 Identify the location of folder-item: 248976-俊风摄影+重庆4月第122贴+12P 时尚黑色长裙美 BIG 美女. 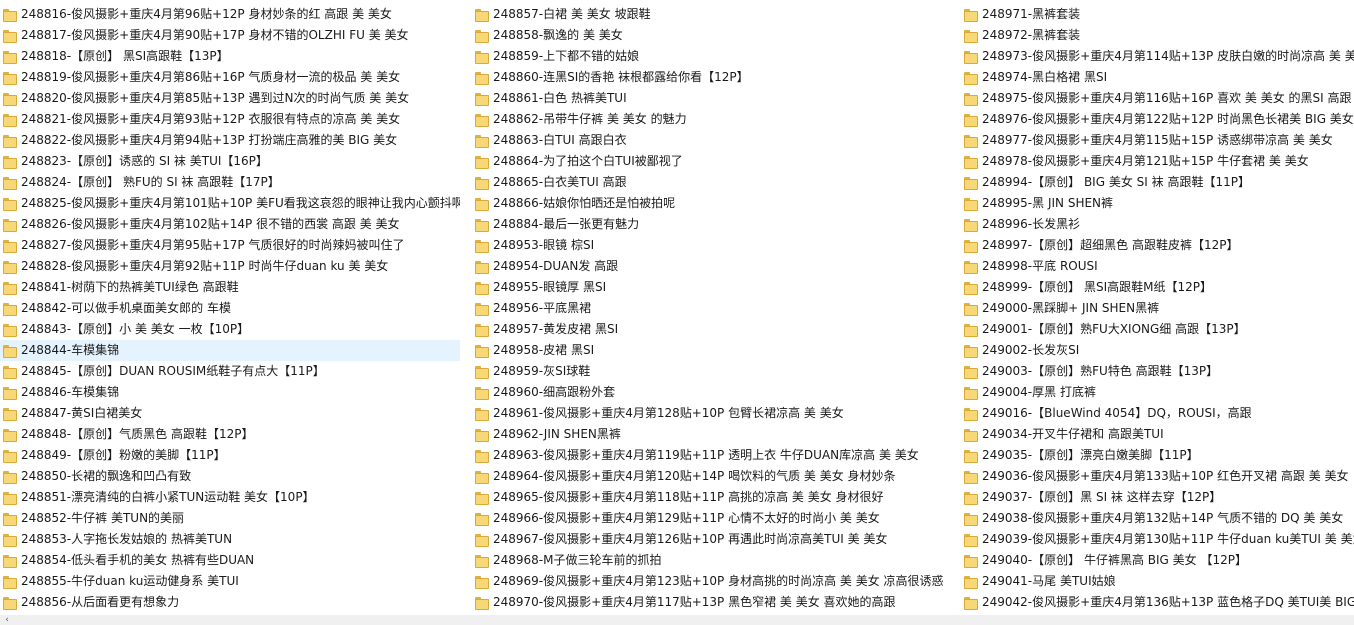
(1157, 119).